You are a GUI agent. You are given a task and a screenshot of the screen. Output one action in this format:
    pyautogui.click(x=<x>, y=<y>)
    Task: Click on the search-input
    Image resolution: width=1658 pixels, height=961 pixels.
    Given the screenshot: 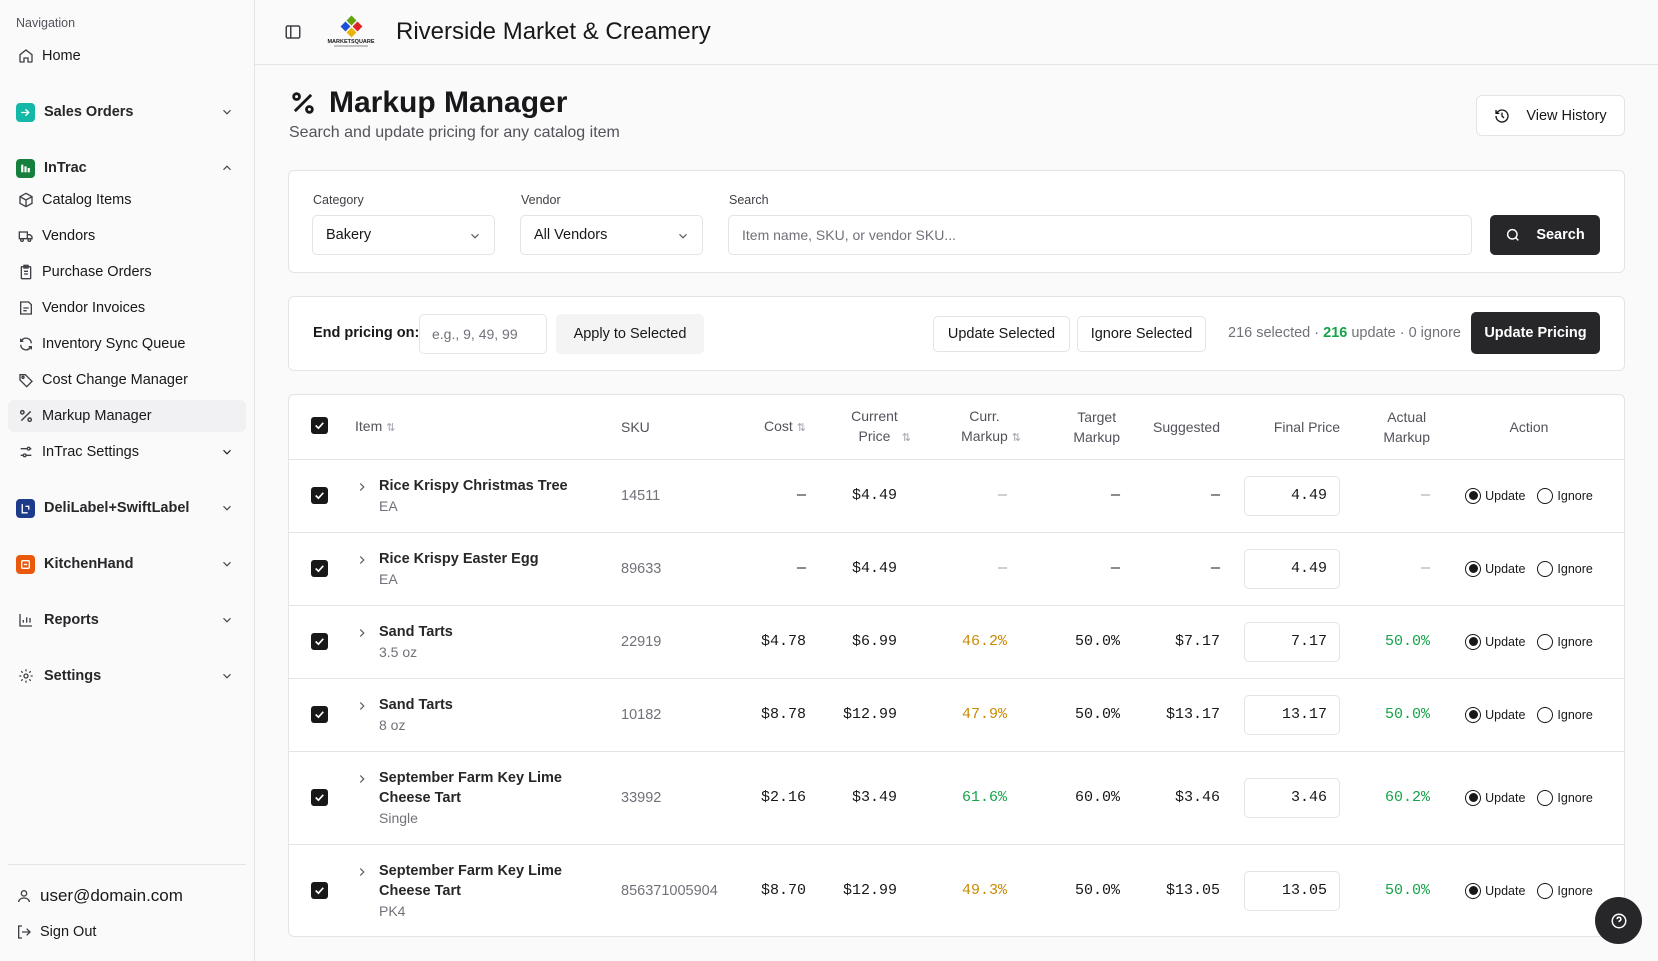 What is the action you would take?
    pyautogui.click(x=1100, y=235)
    